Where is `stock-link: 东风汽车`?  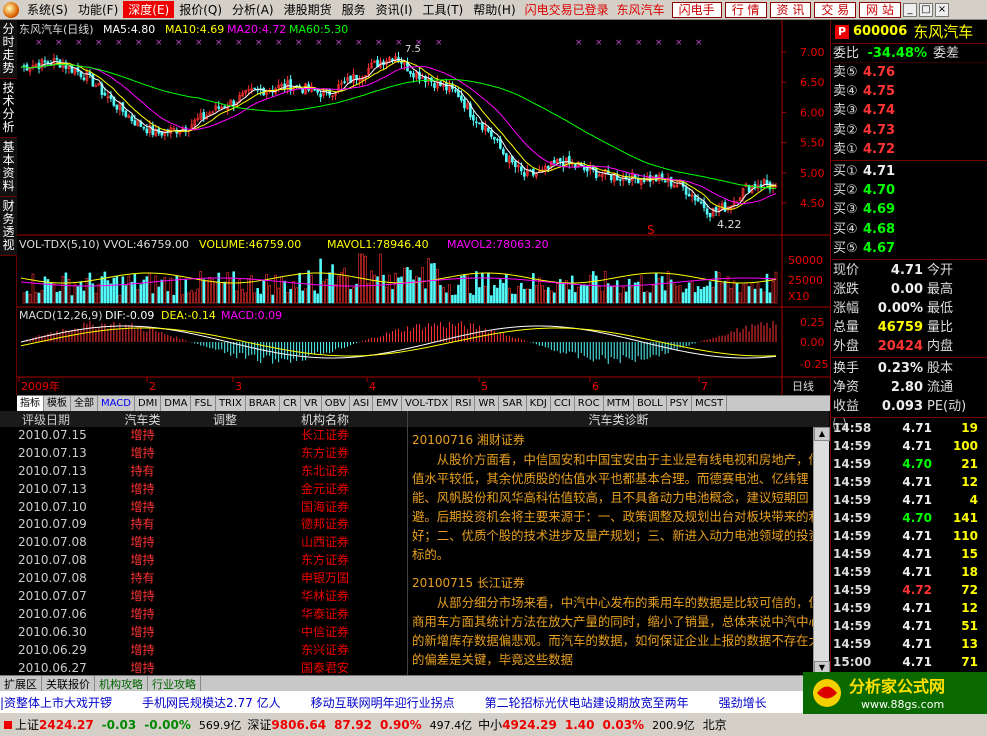 stock-link: 东风汽车 is located at coordinates (641, 9).